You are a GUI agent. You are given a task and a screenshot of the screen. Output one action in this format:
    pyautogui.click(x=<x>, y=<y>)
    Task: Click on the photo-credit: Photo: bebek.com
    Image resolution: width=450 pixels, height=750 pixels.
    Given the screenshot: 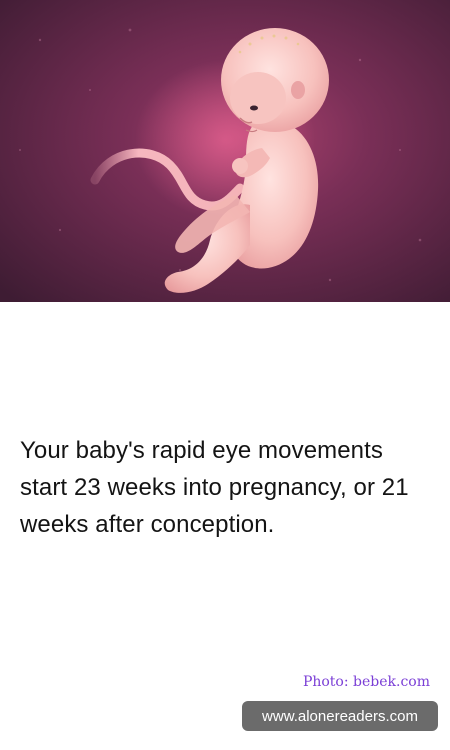 What is the action you would take?
    pyautogui.click(x=366, y=682)
    